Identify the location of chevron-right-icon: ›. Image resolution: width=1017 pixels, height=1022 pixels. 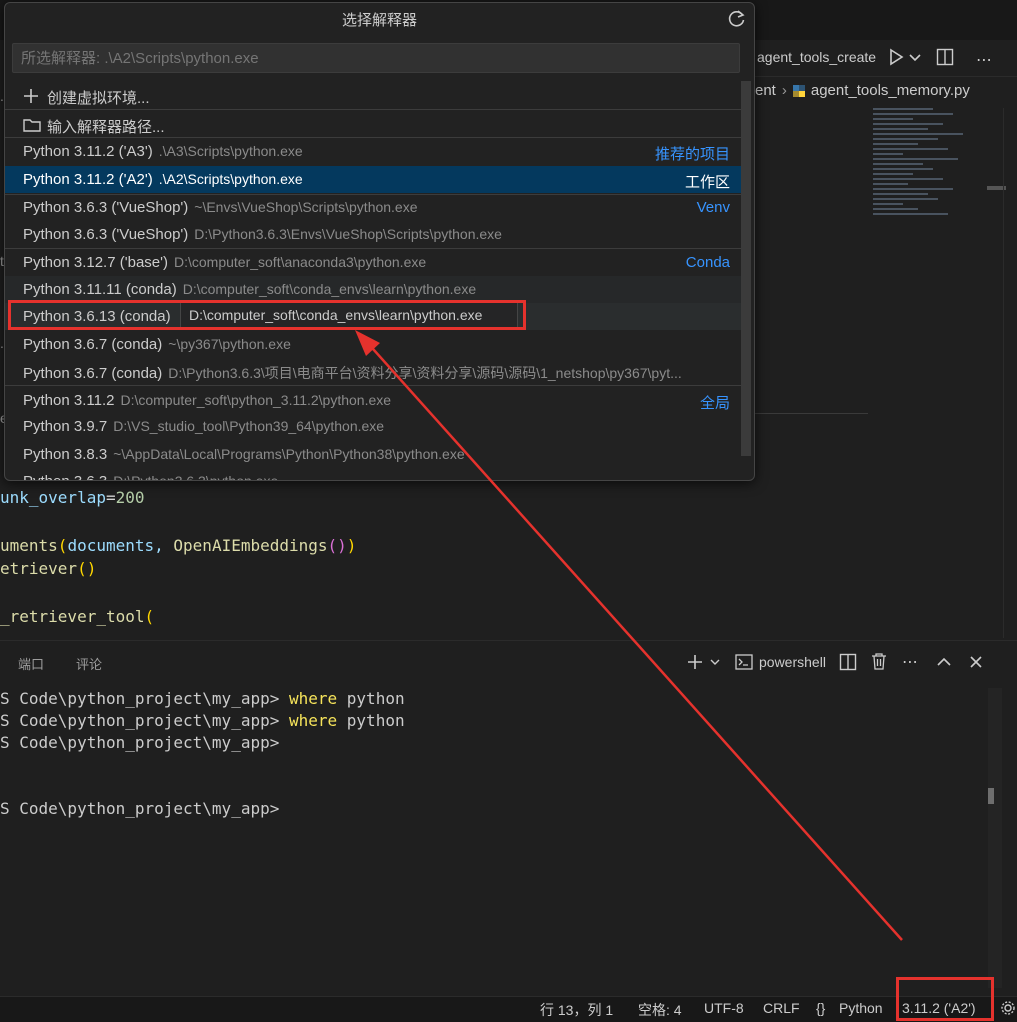
(784, 90).